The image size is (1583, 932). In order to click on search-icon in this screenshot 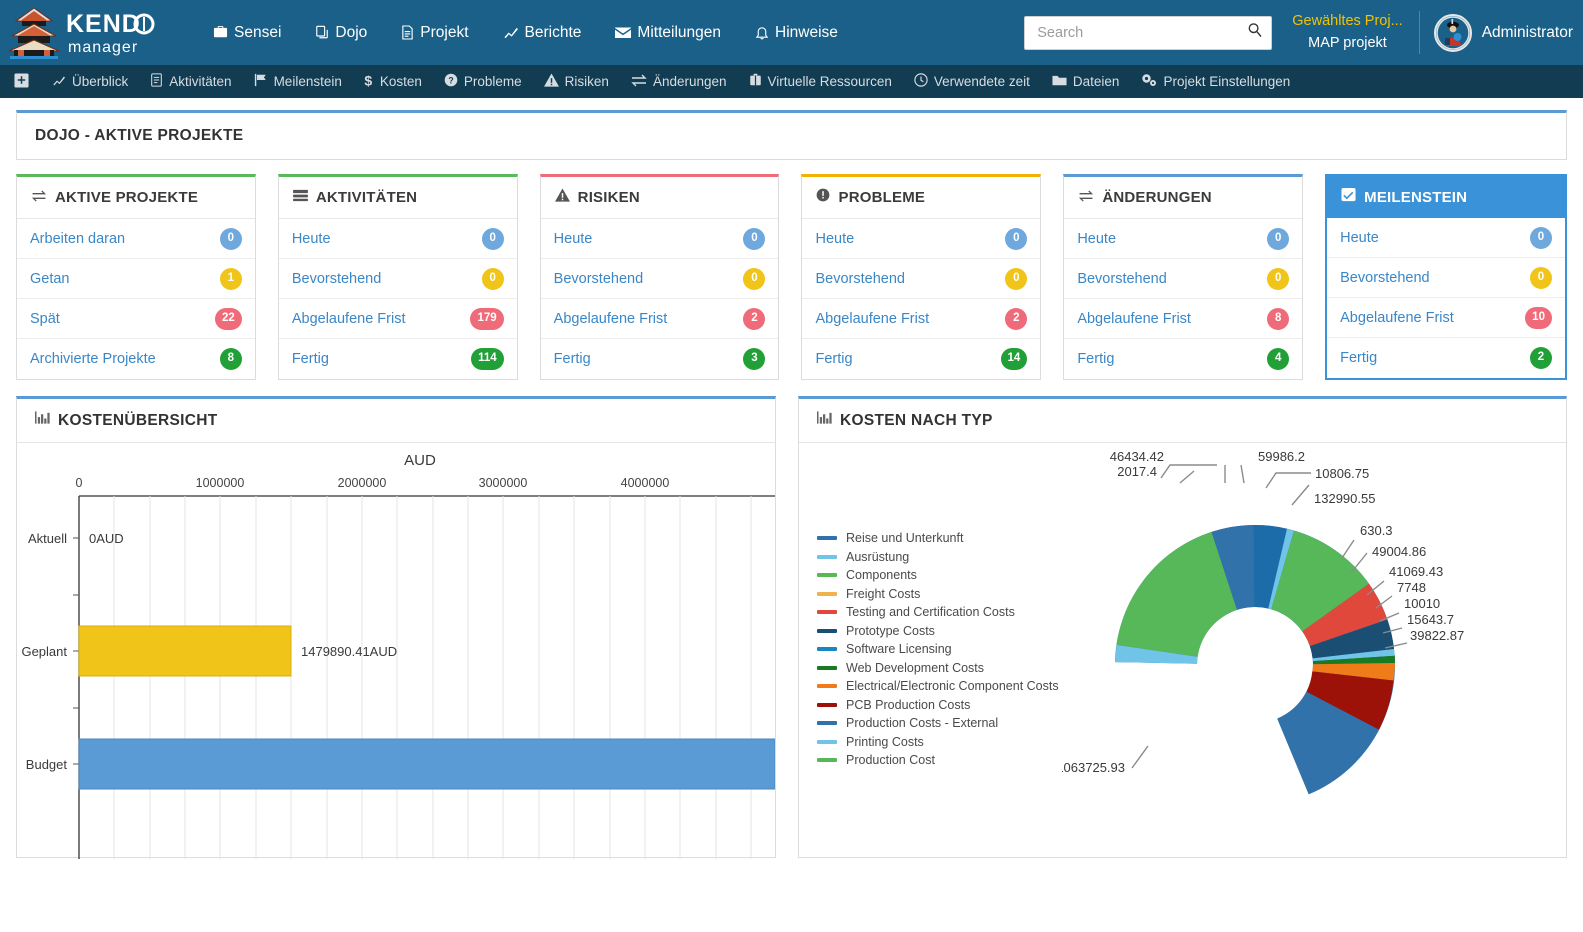, I will do `click(1255, 32)`.